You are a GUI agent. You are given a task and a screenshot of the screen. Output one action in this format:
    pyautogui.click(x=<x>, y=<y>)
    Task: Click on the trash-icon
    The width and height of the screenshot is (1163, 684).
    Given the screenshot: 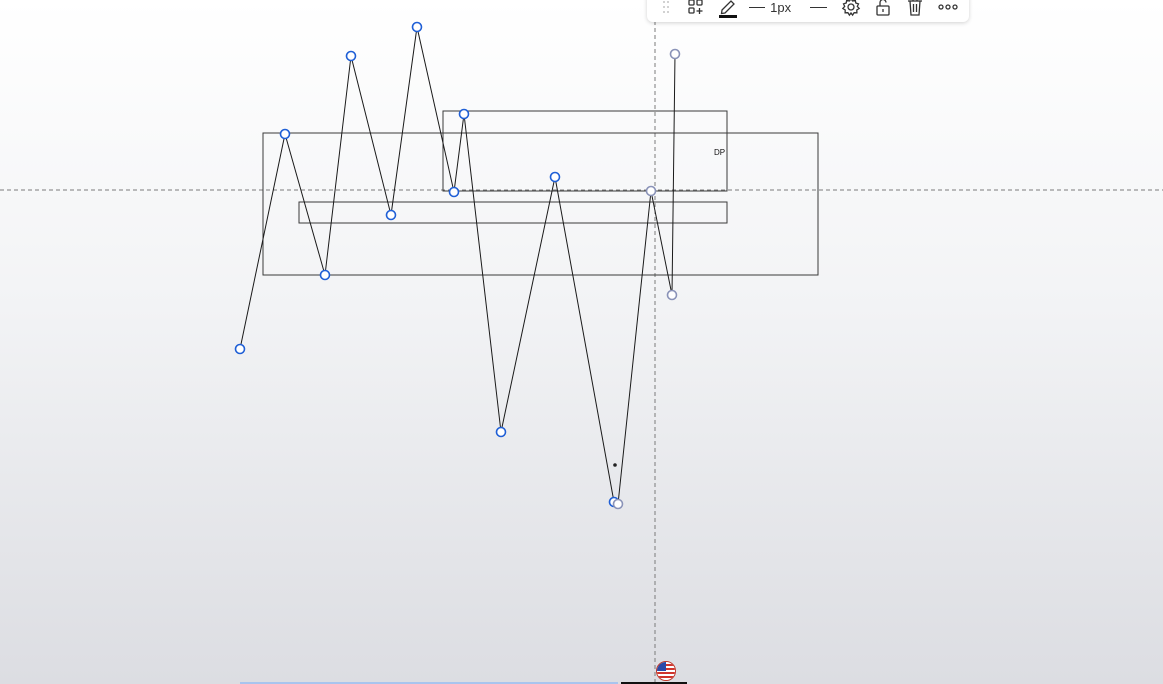 What is the action you would take?
    pyautogui.click(x=915, y=8)
    